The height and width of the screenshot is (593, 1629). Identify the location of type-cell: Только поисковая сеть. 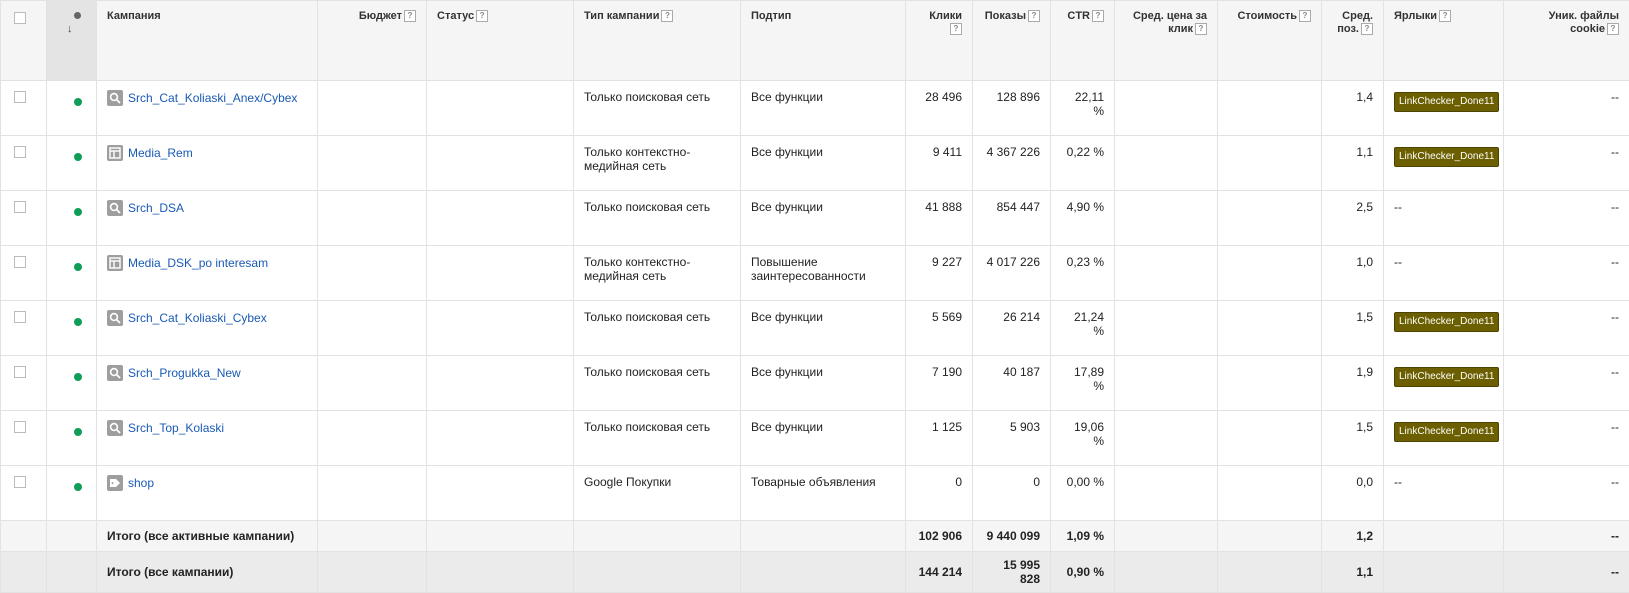
(657, 218).